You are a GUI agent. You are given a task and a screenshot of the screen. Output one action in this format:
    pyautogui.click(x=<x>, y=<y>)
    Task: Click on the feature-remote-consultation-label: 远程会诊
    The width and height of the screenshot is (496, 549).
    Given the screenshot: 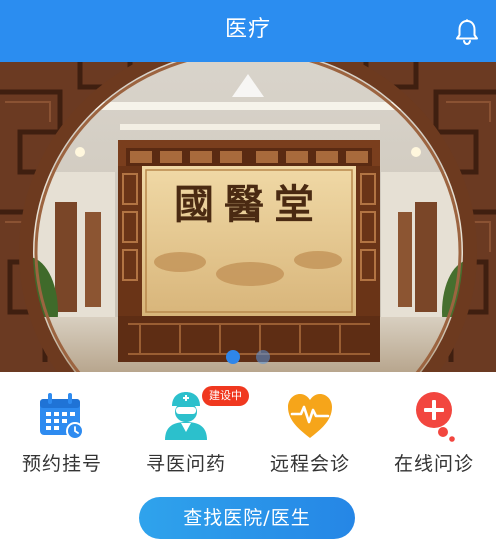 What is the action you would take?
    pyautogui.click(x=309, y=464)
    